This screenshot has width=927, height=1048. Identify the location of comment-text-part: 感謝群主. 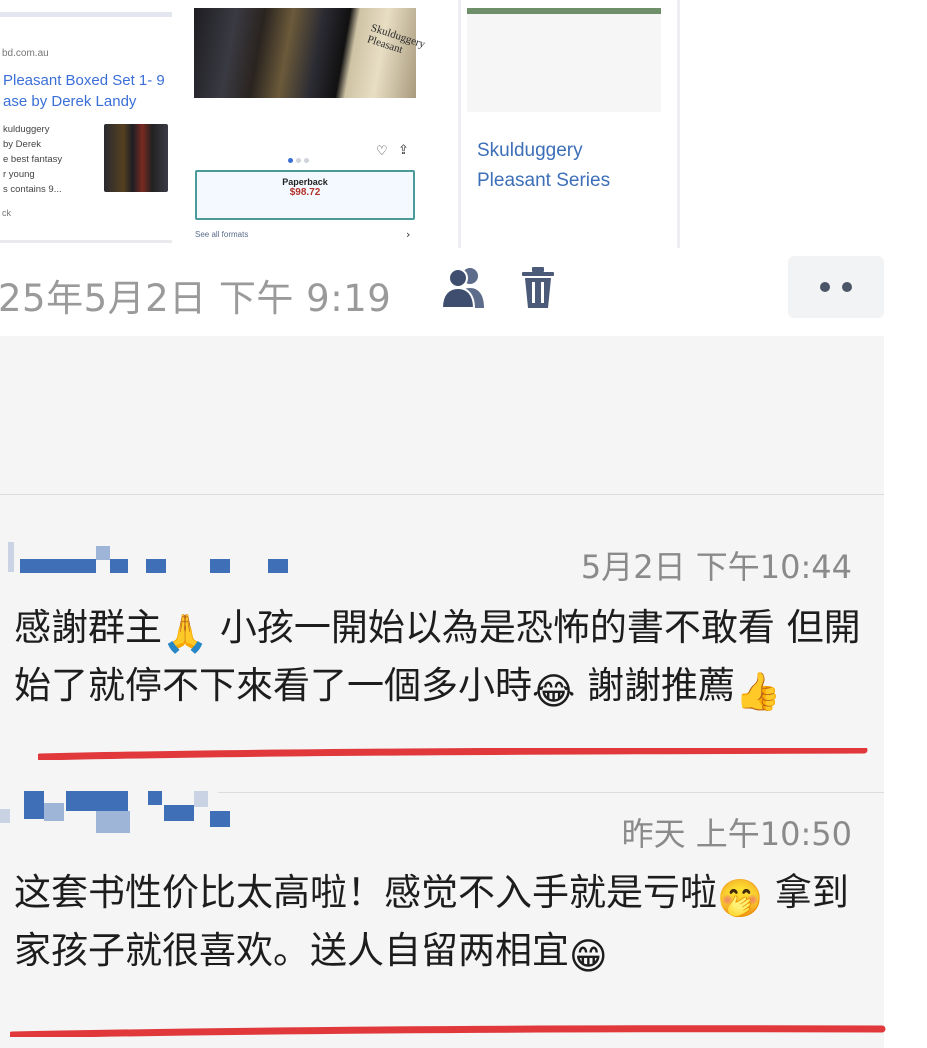
(88, 627).